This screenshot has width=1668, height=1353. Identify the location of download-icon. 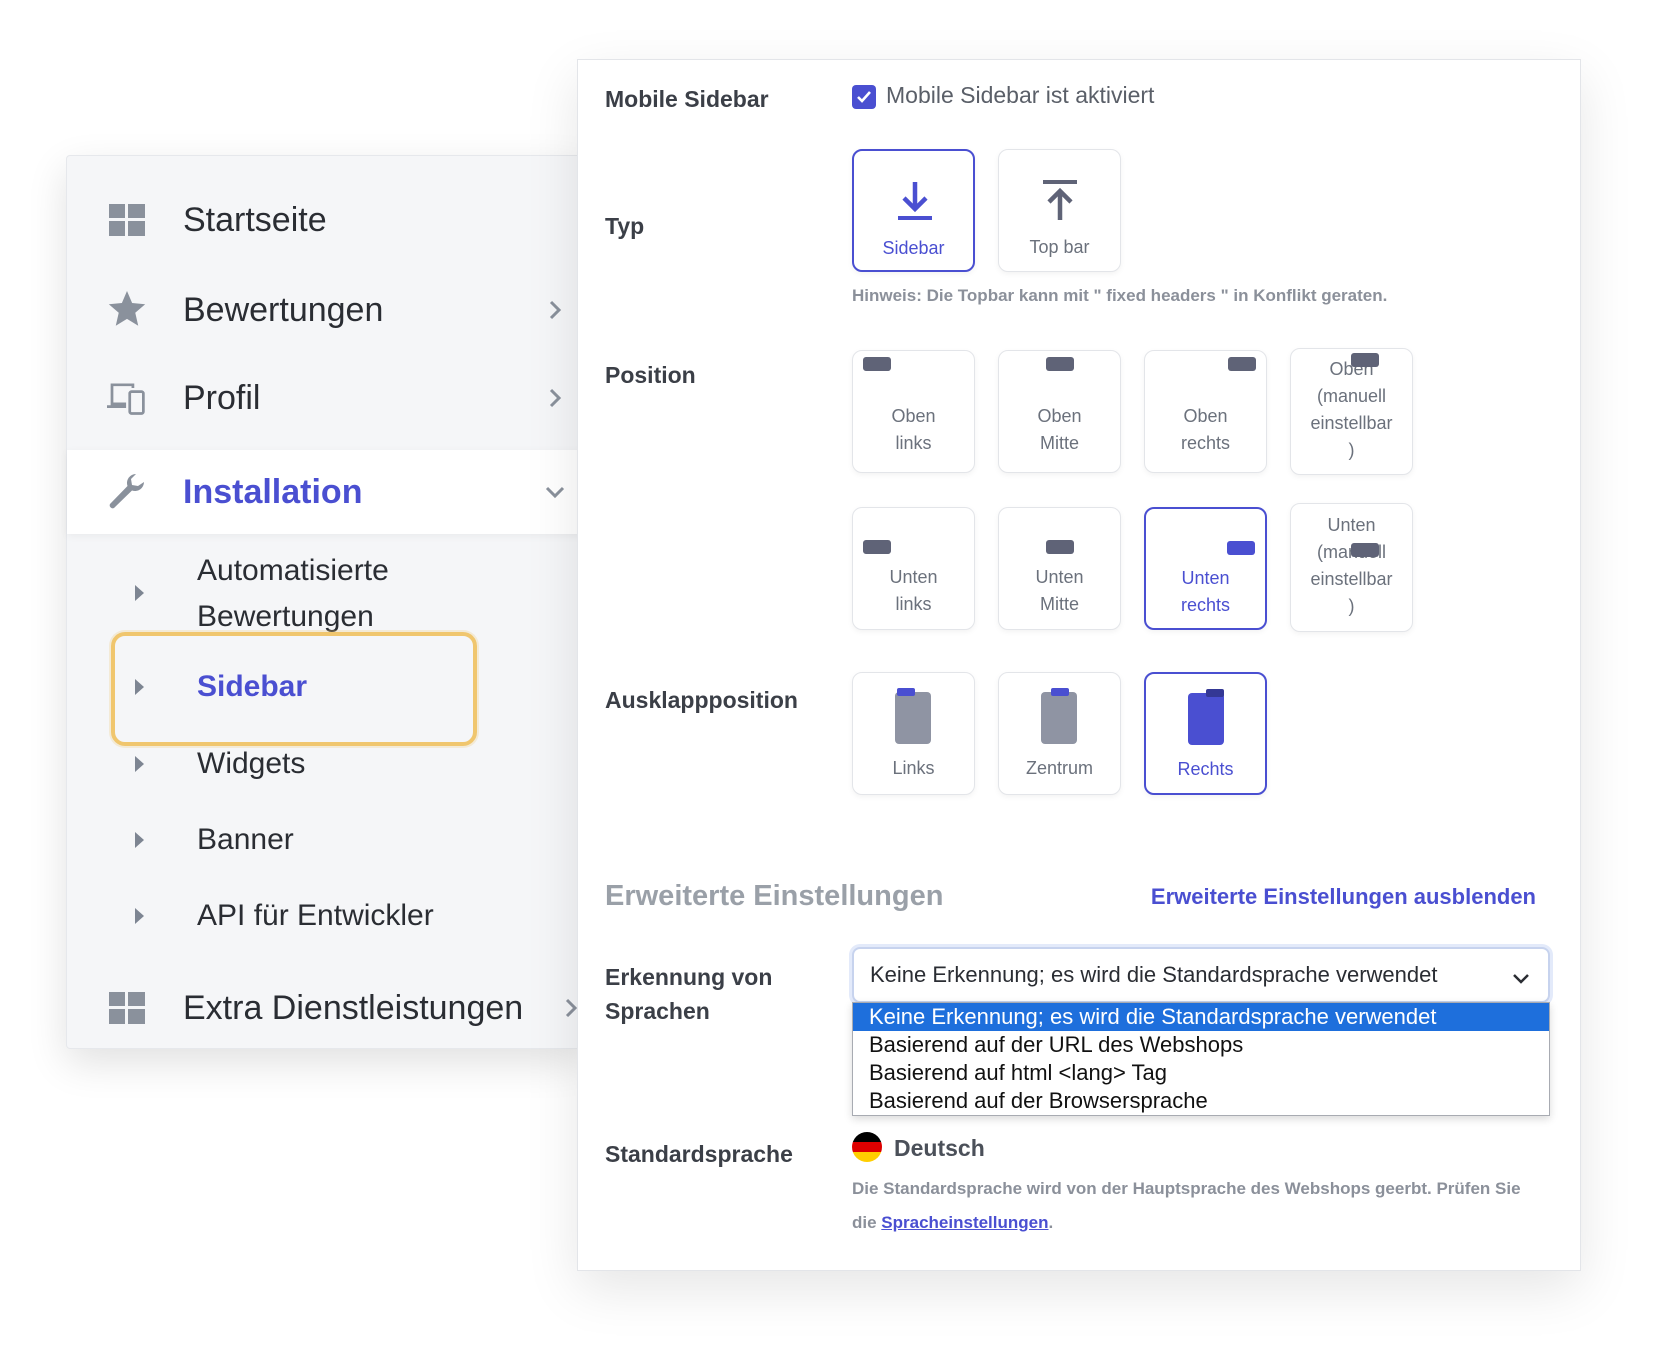
(915, 201).